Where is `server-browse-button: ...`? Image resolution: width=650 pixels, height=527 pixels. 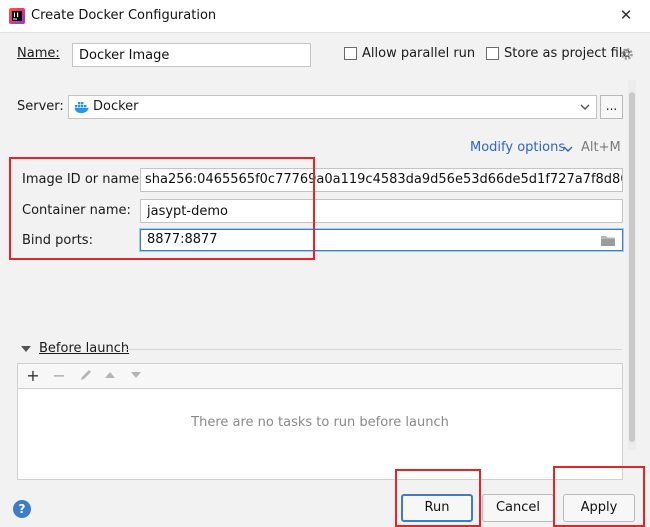
server-browse-button: ... is located at coordinates (611, 107).